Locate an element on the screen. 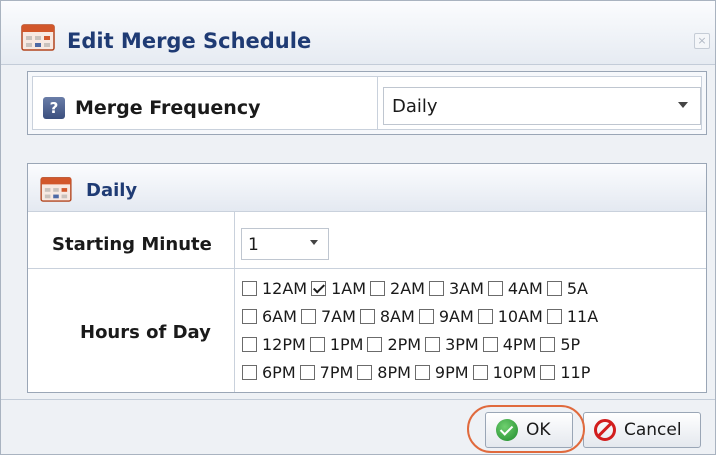 Image resolution: width=716 pixels, height=455 pixels. starting-minute-value: 1 is located at coordinates (253, 245).